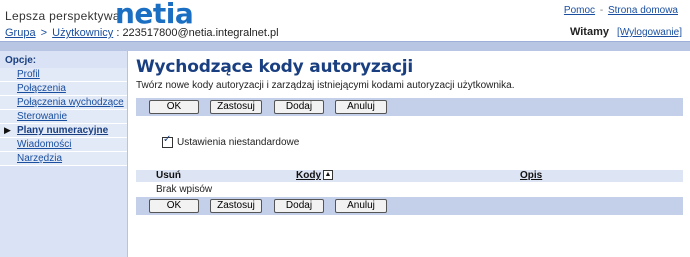 The height and width of the screenshot is (257, 690). Describe the element at coordinates (63, 75) in the screenshot. I see `sidebar-item-profil: Profil` at that location.